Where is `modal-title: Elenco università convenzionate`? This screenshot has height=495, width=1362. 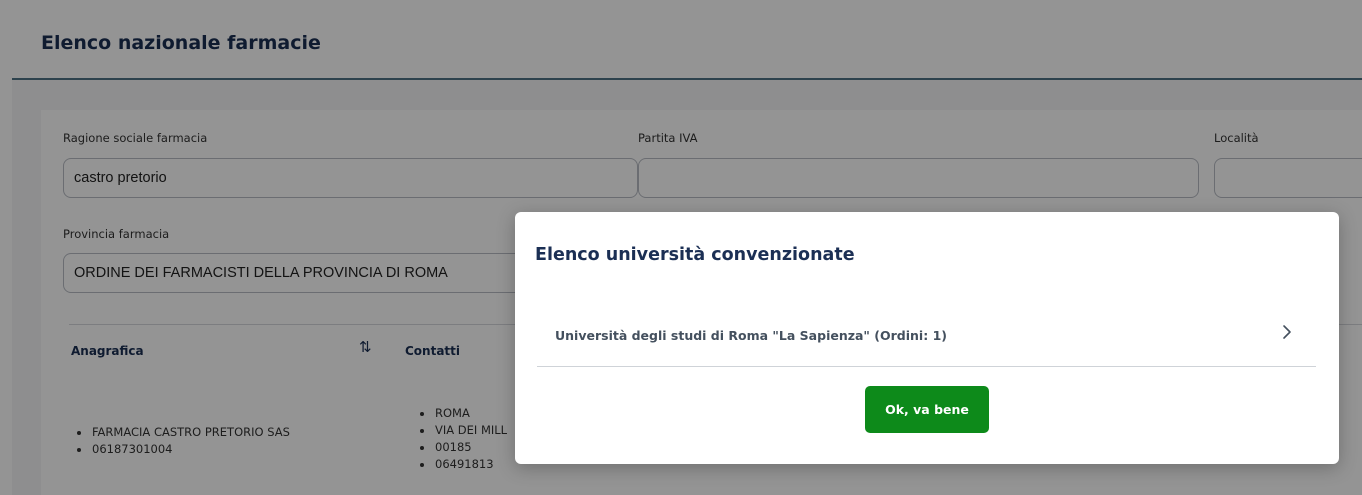
modal-title: Elenco università convenzionate is located at coordinates (695, 255).